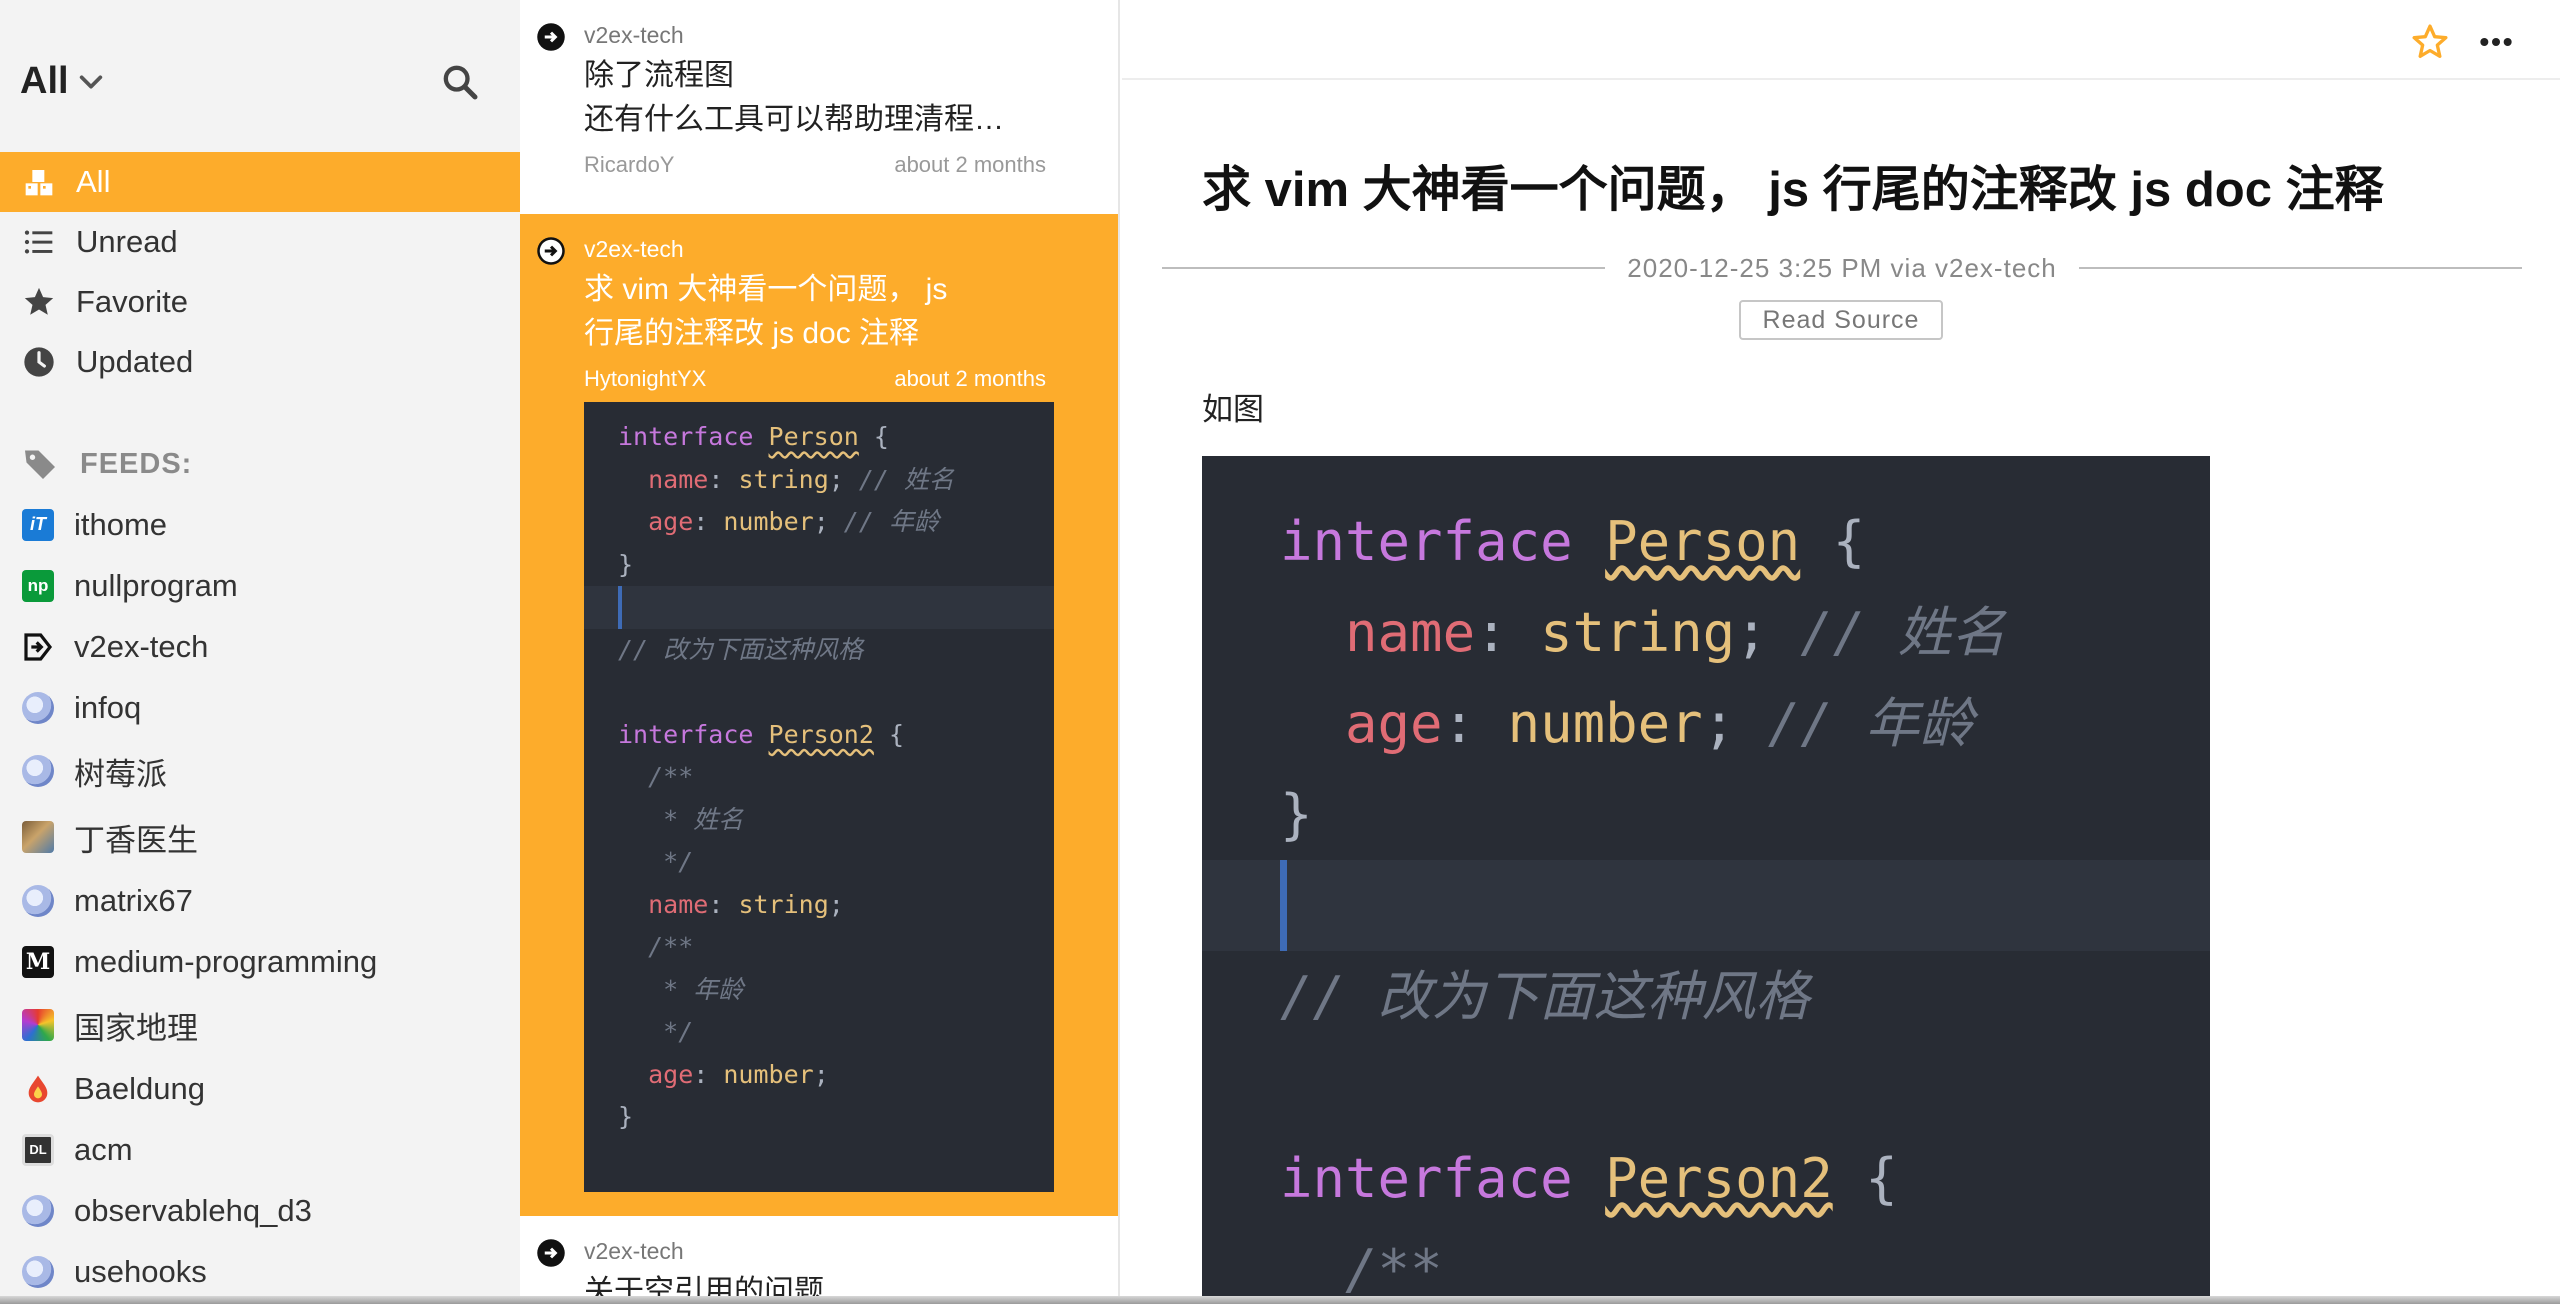 The image size is (2560, 1304). Describe the element at coordinates (819, 1260) in the screenshot. I see `list-item: v2ex-tech 关于空引用的问题` at that location.